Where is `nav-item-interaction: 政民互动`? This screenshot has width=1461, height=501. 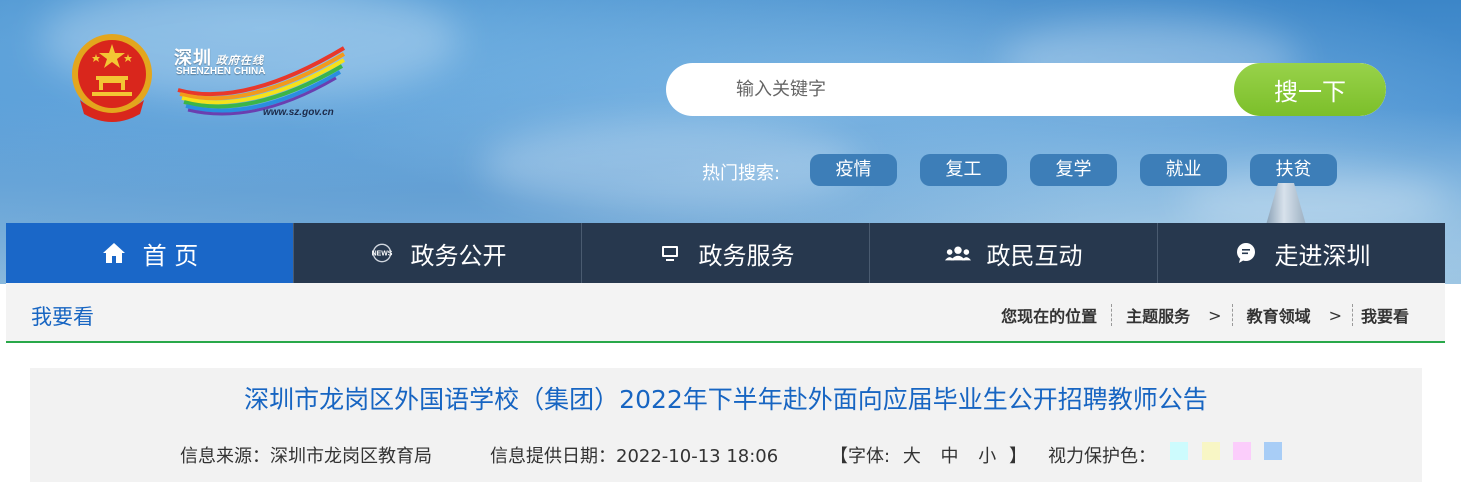 nav-item-interaction: 政民互动 is located at coordinates (1014, 253).